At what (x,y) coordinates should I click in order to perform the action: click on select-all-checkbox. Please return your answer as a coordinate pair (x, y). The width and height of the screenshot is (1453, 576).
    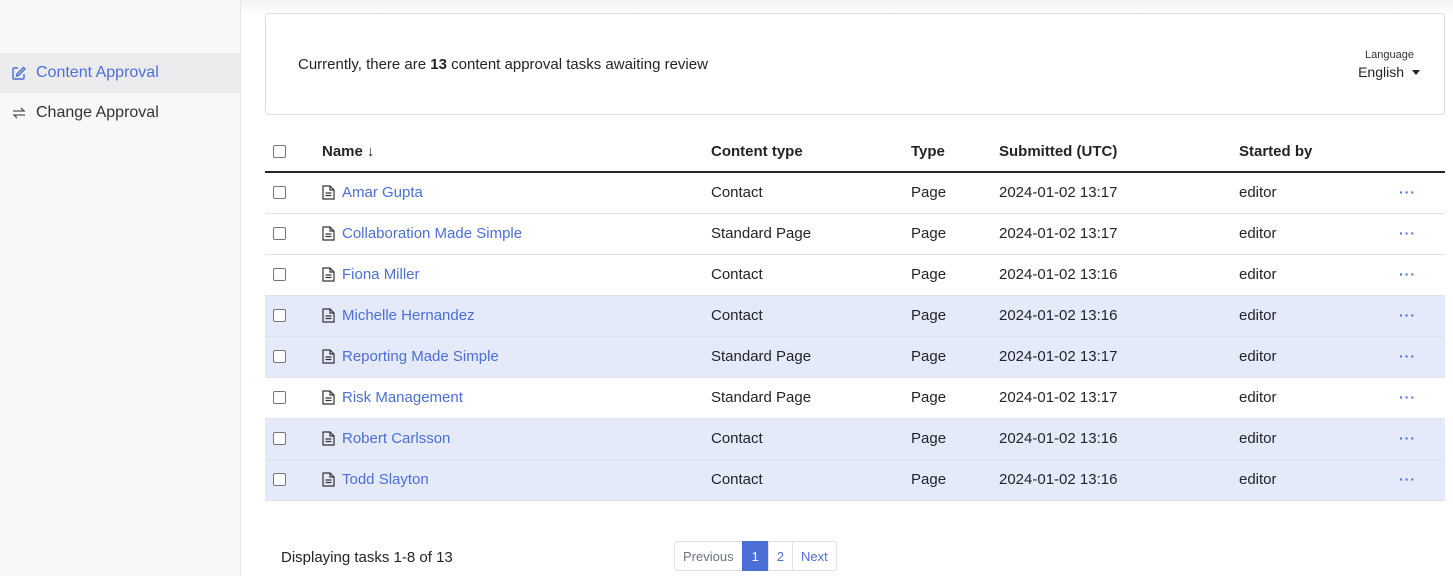
    Looking at the image, I should click on (279, 151).